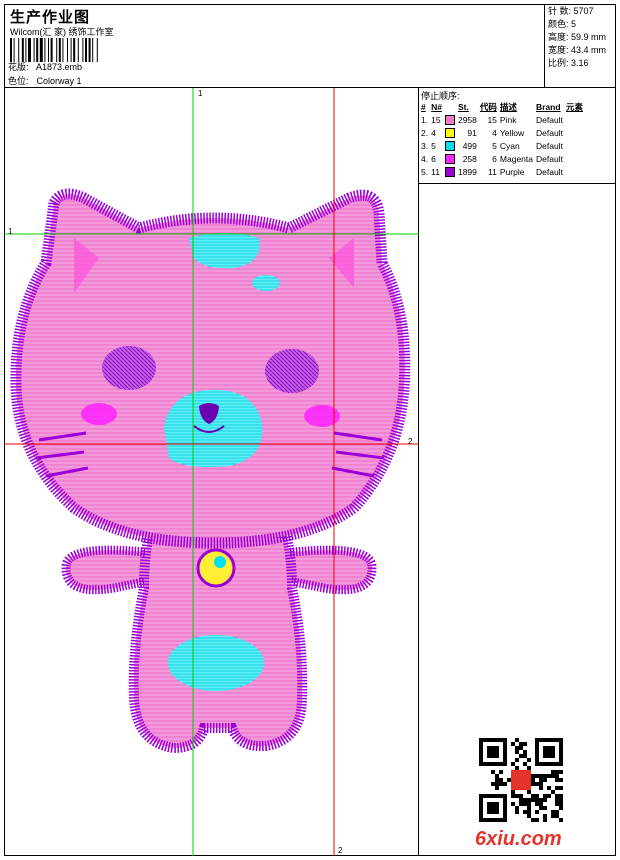 The height and width of the screenshot is (860, 620). Describe the element at coordinates (62, 32) in the screenshot. I see `studio-name: Wilcom(汇 家) 绣饰工作室` at that location.